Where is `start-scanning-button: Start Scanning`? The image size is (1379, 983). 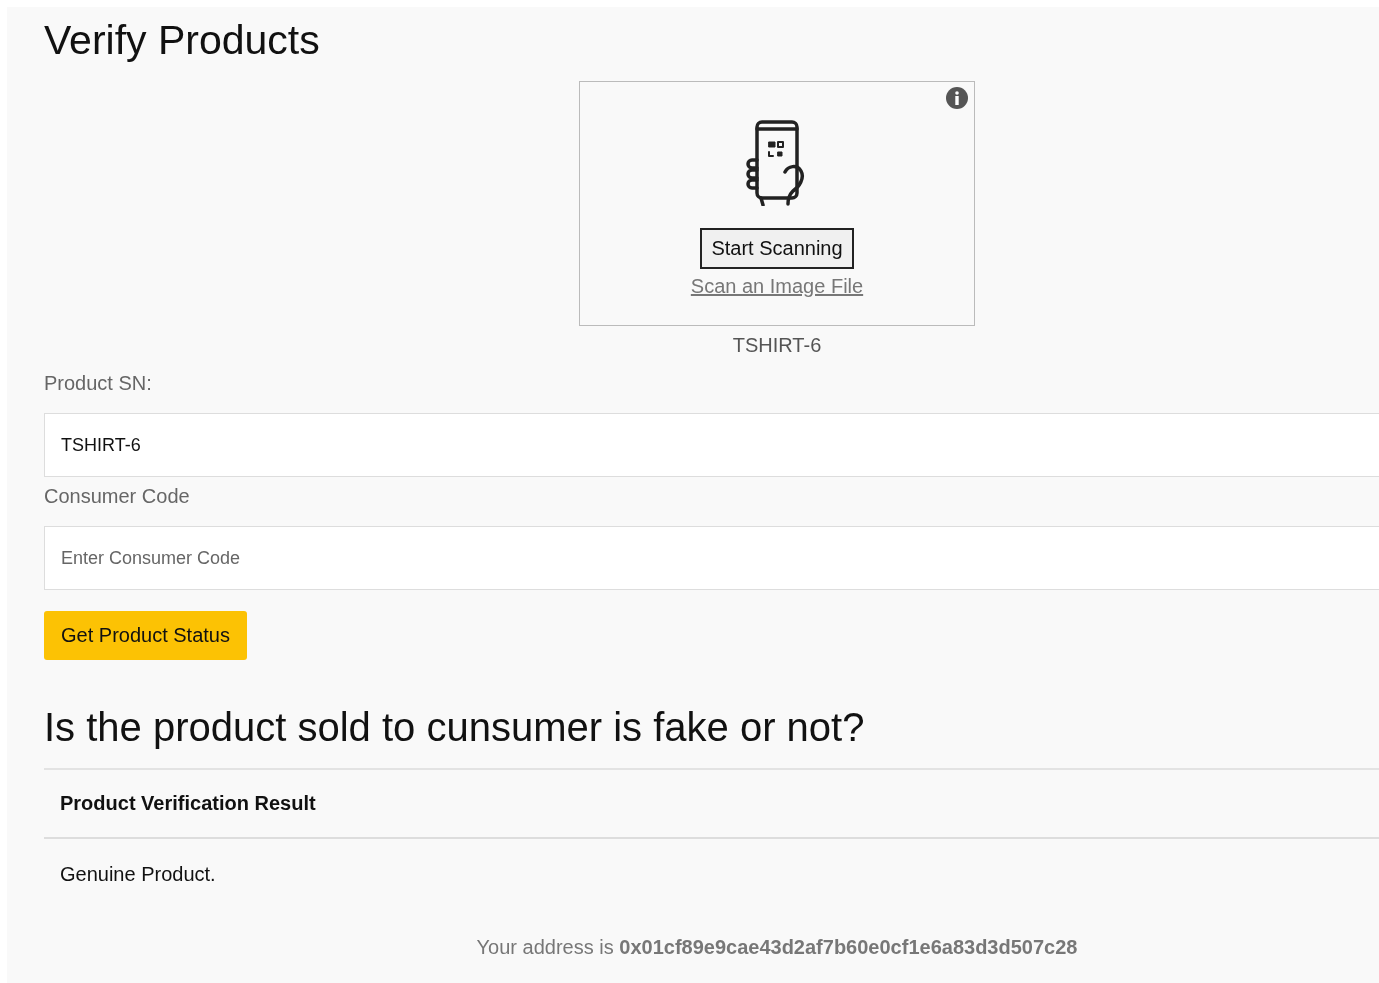 start-scanning-button: Start Scanning is located at coordinates (777, 248).